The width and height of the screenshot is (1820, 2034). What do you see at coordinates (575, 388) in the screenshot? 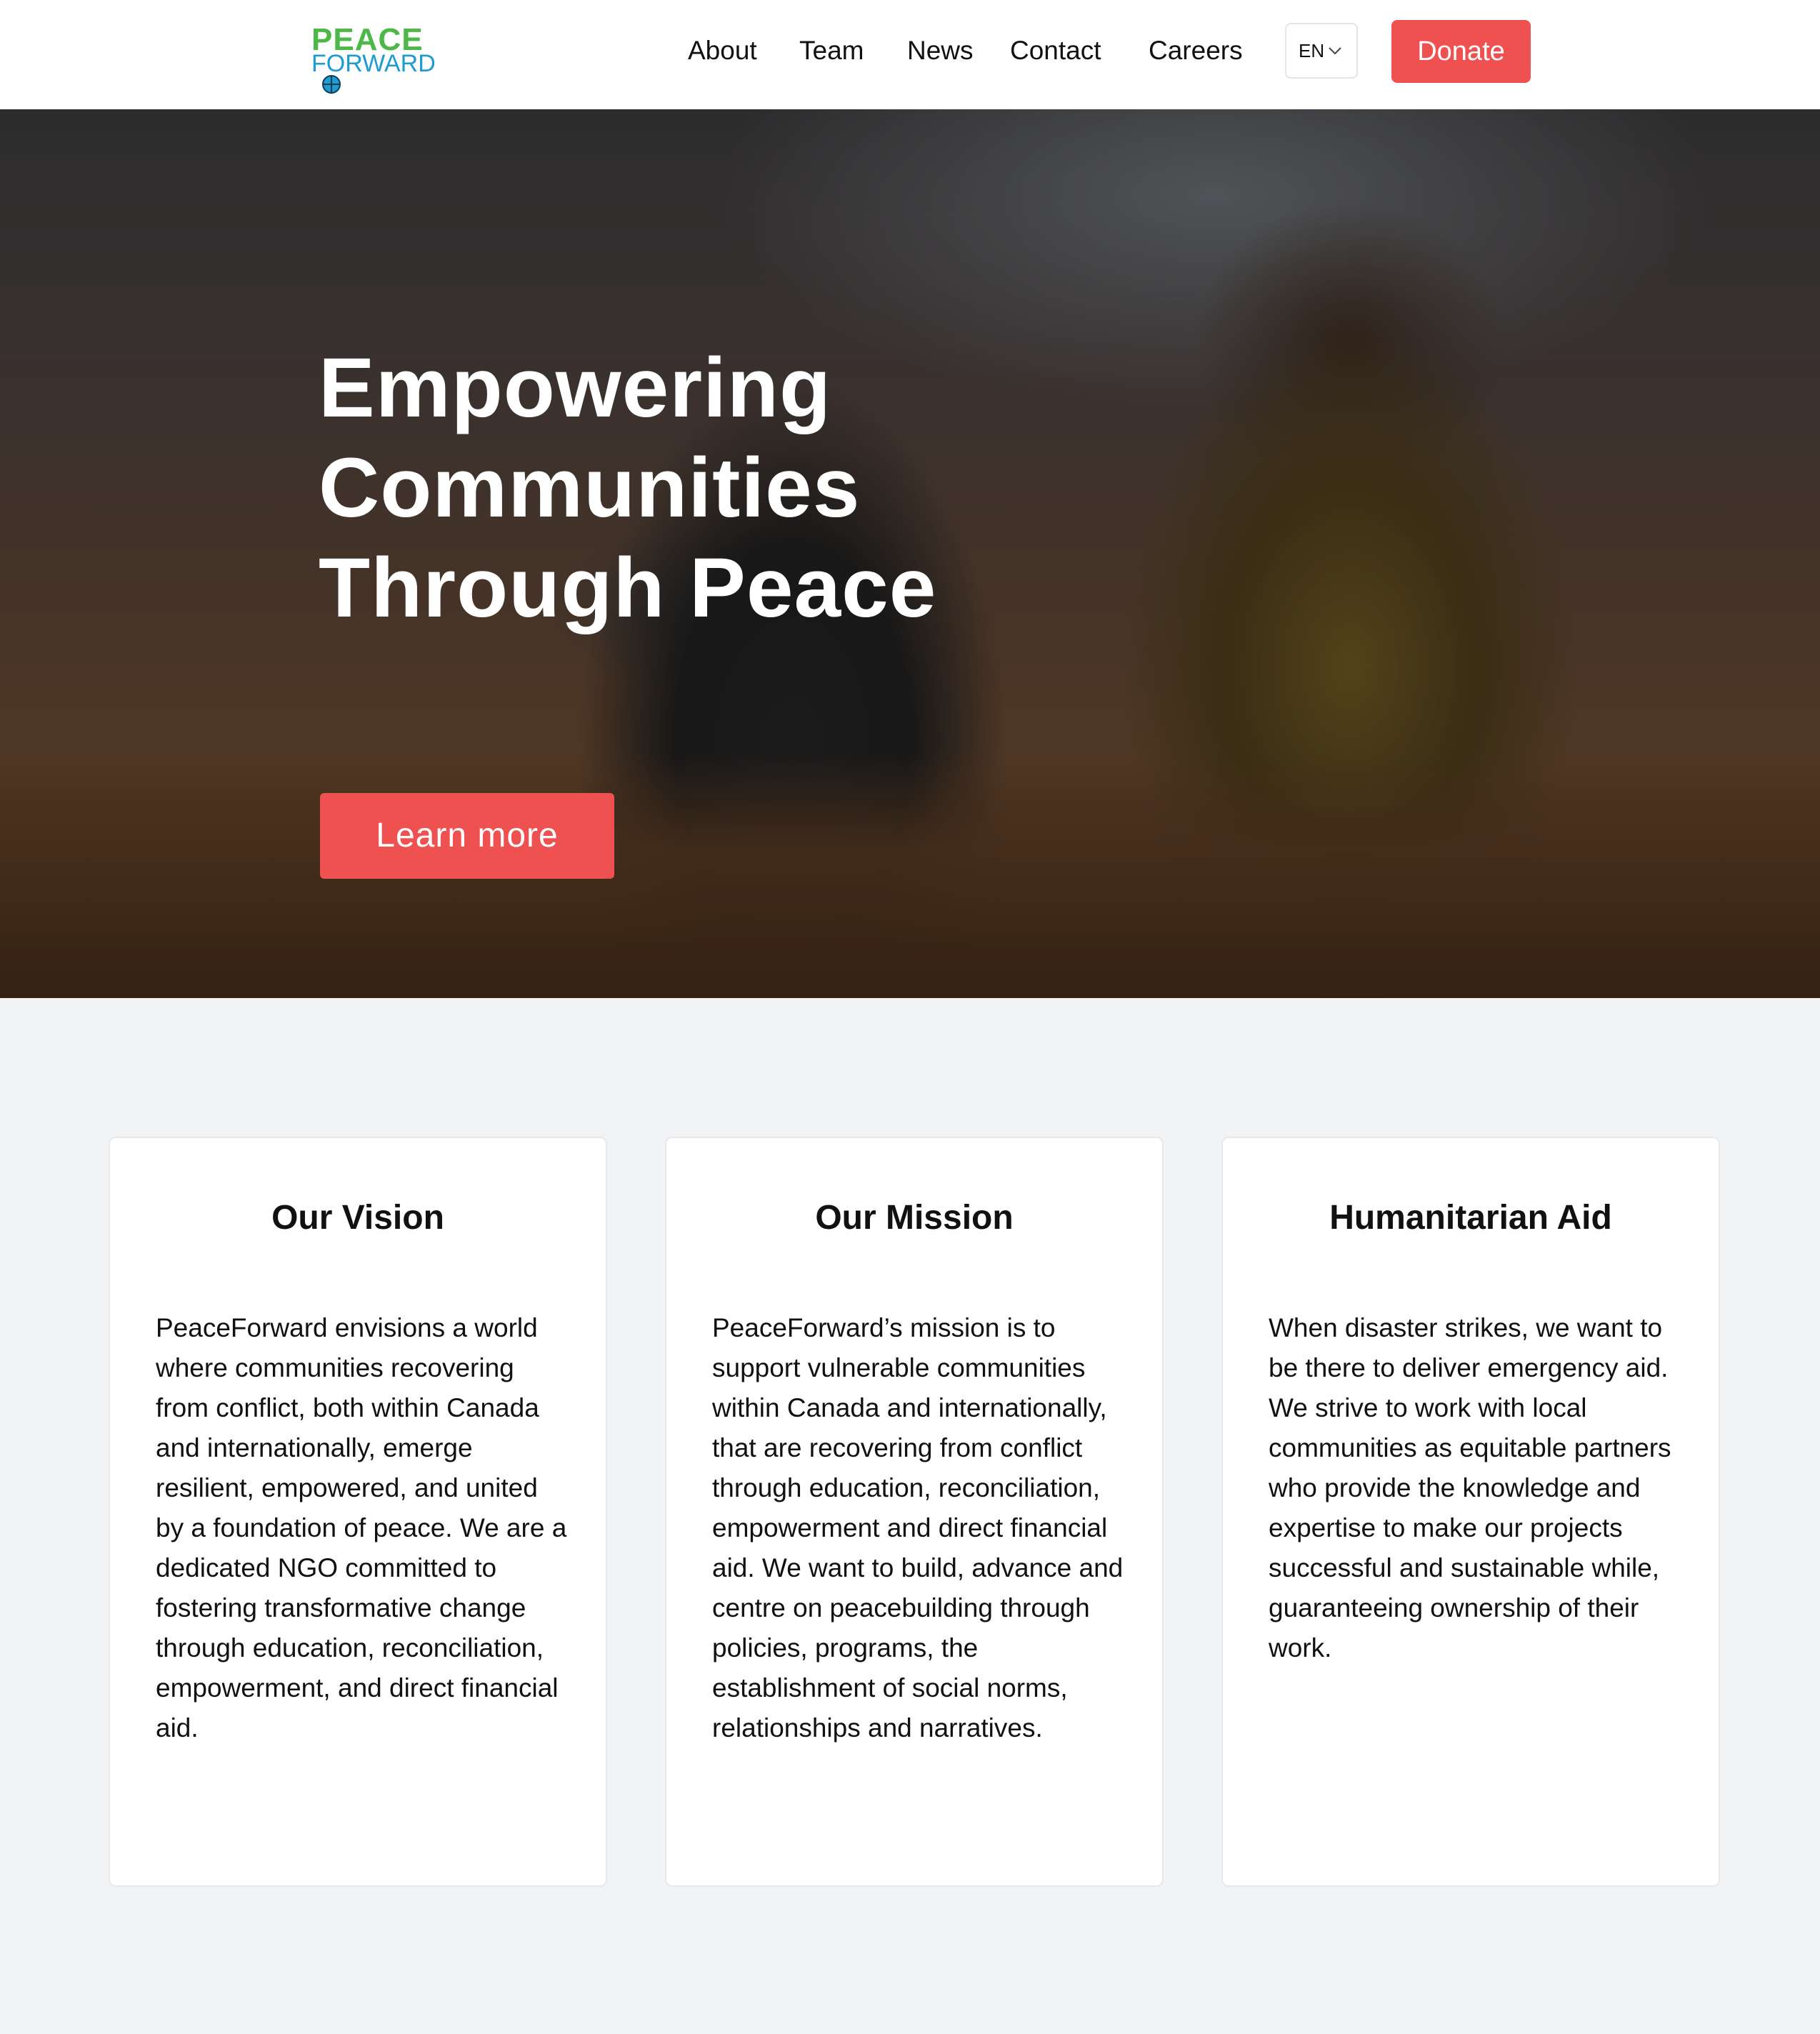
I see `hero-title-line: Empowering` at bounding box center [575, 388].